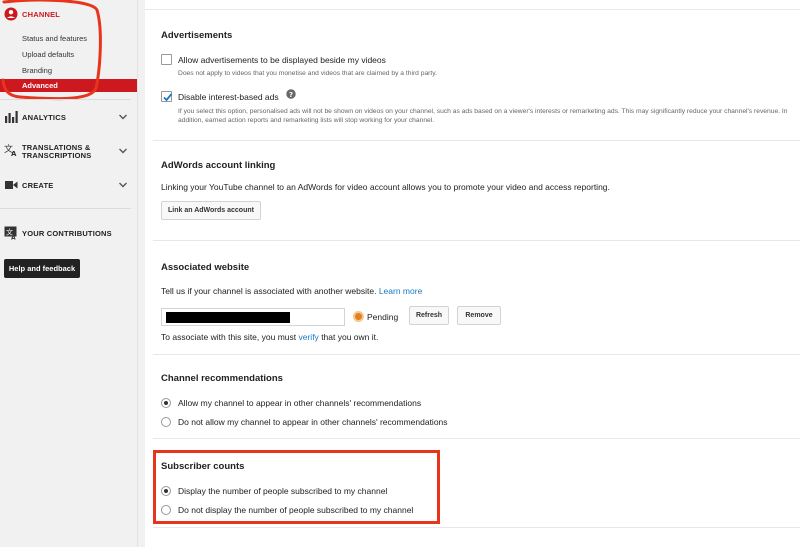 This screenshot has height=547, width=800. Describe the element at coordinates (222, 378) in the screenshot. I see `channel-recommendations-title: Channel recommendations` at that location.